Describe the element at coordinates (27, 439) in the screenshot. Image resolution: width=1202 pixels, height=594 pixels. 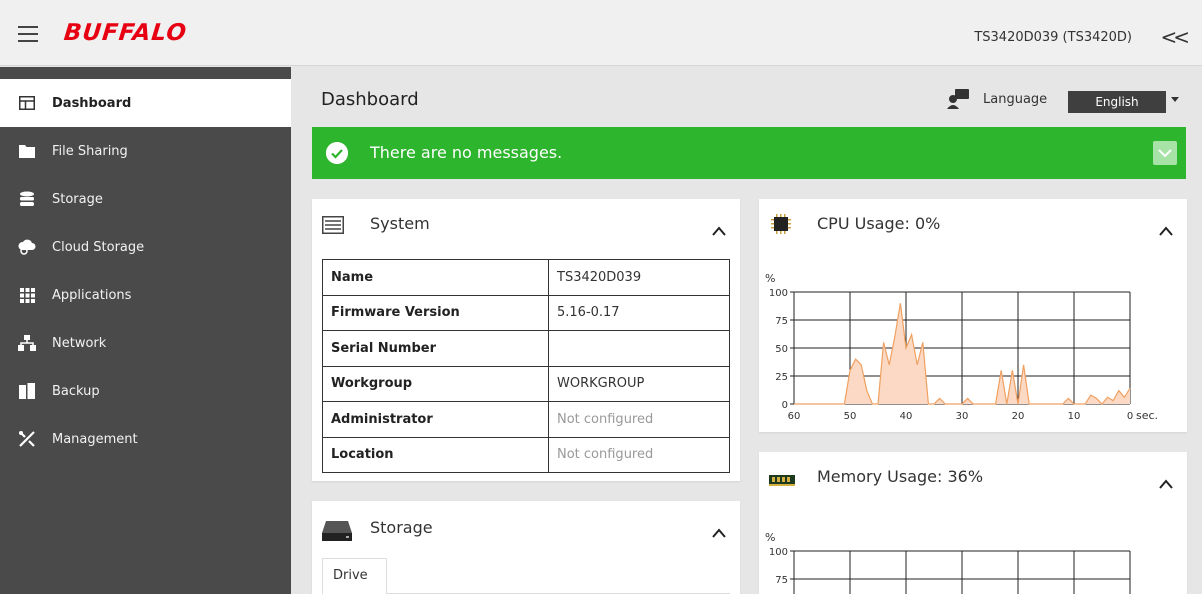
I see `tools-icon` at that location.